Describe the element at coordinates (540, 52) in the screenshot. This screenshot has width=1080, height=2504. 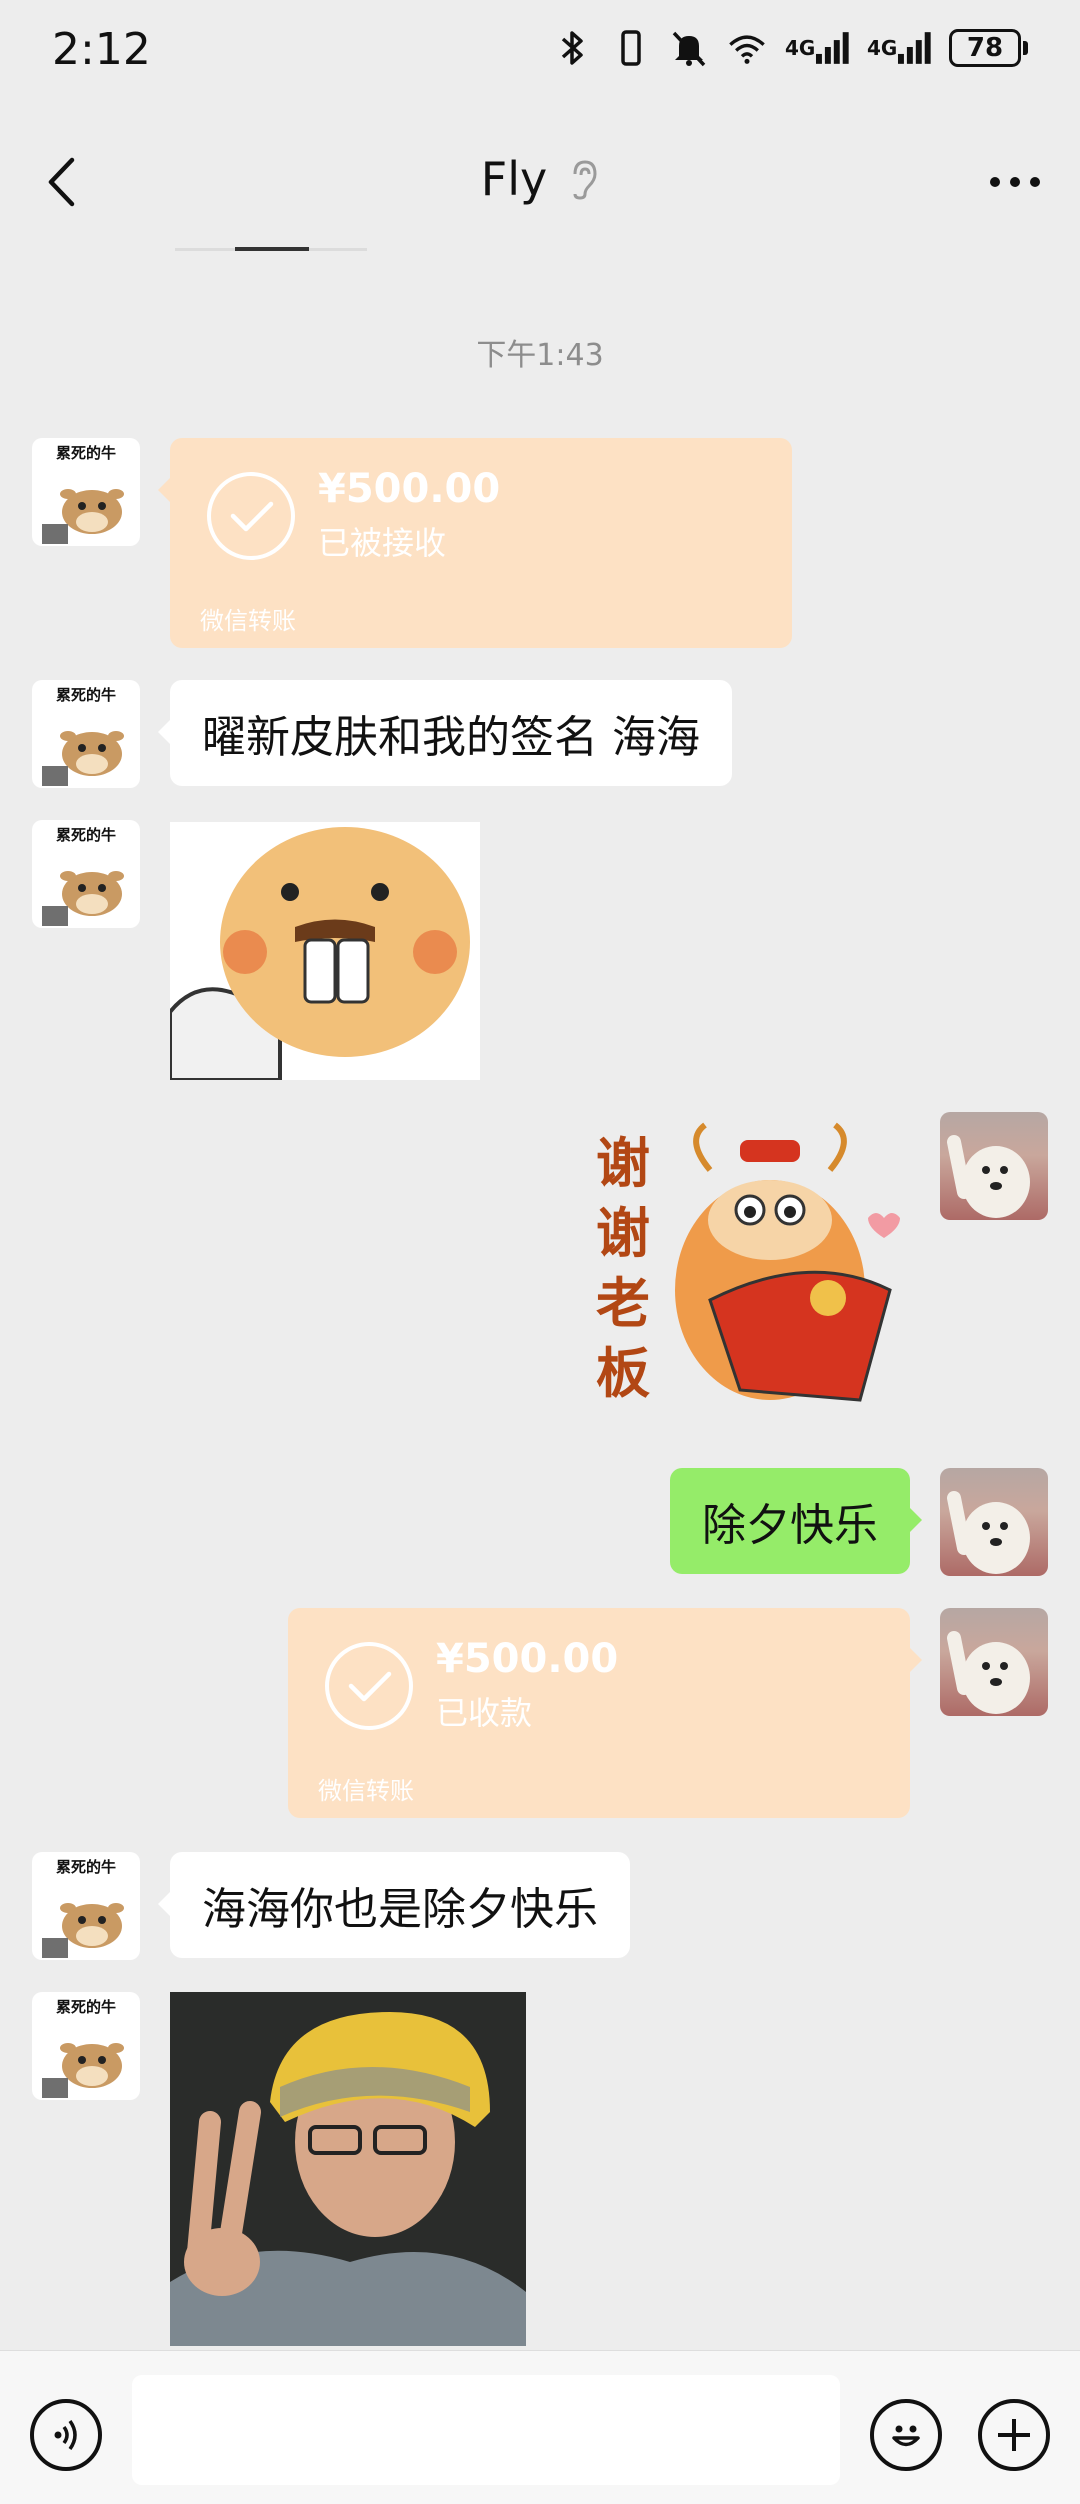
I see `status-bar: 2:12 4G 4G 78` at that location.